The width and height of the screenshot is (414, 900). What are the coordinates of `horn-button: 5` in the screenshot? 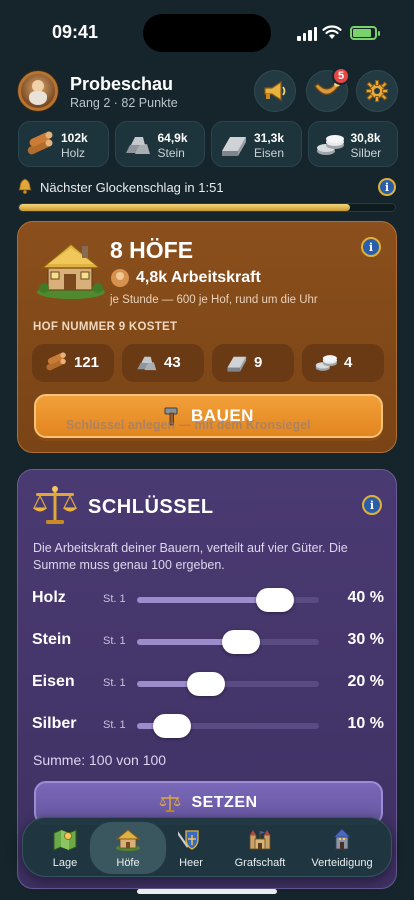 It's located at (328, 89).